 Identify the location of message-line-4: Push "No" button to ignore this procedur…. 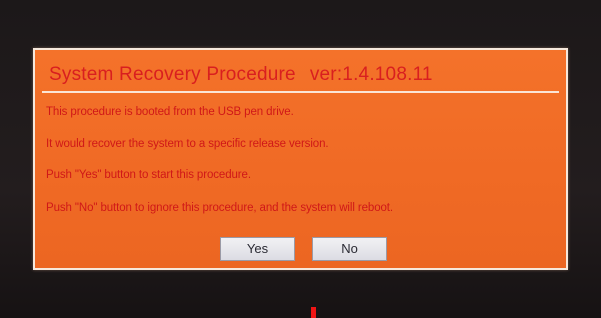
(219, 208).